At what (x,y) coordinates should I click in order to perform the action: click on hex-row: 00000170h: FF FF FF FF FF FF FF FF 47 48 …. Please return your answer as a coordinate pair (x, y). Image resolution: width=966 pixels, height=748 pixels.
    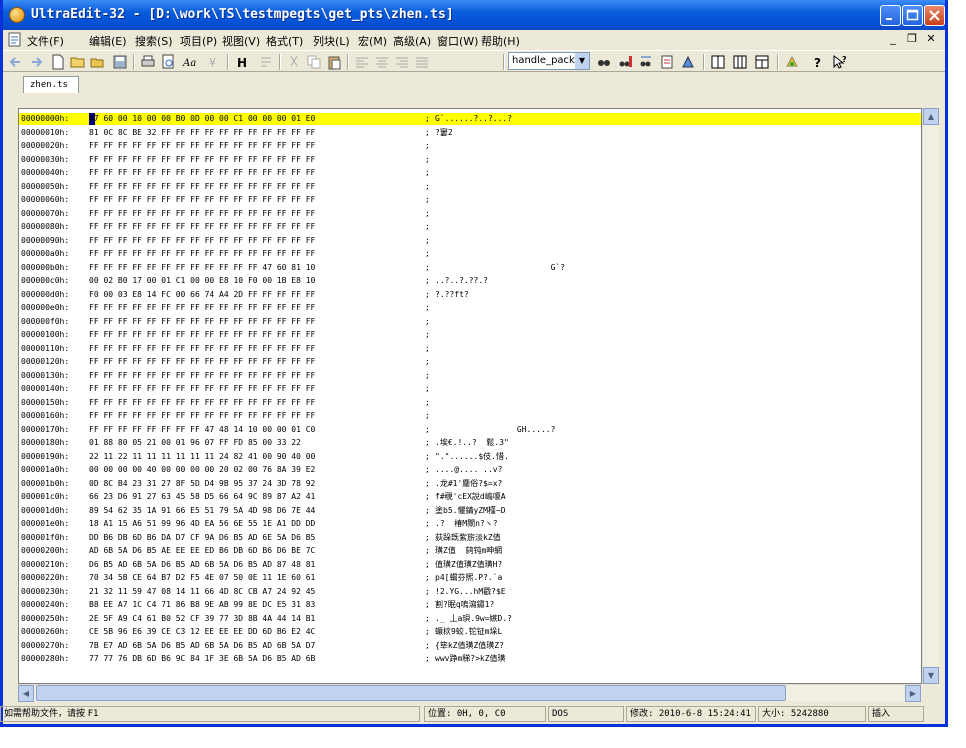
    Looking at the image, I should click on (470, 430).